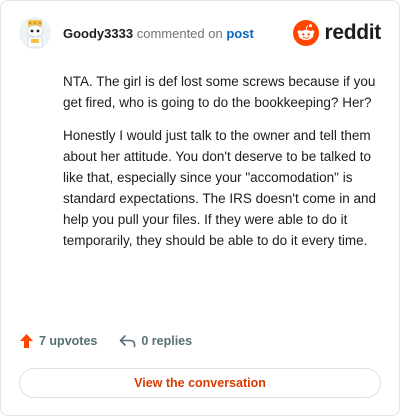  Describe the element at coordinates (105, 341) in the screenshot. I see `comment-actions: 7 upvotes 0 replies` at that location.